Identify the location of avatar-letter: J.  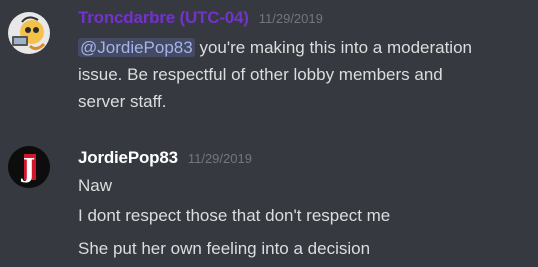
(28, 169).